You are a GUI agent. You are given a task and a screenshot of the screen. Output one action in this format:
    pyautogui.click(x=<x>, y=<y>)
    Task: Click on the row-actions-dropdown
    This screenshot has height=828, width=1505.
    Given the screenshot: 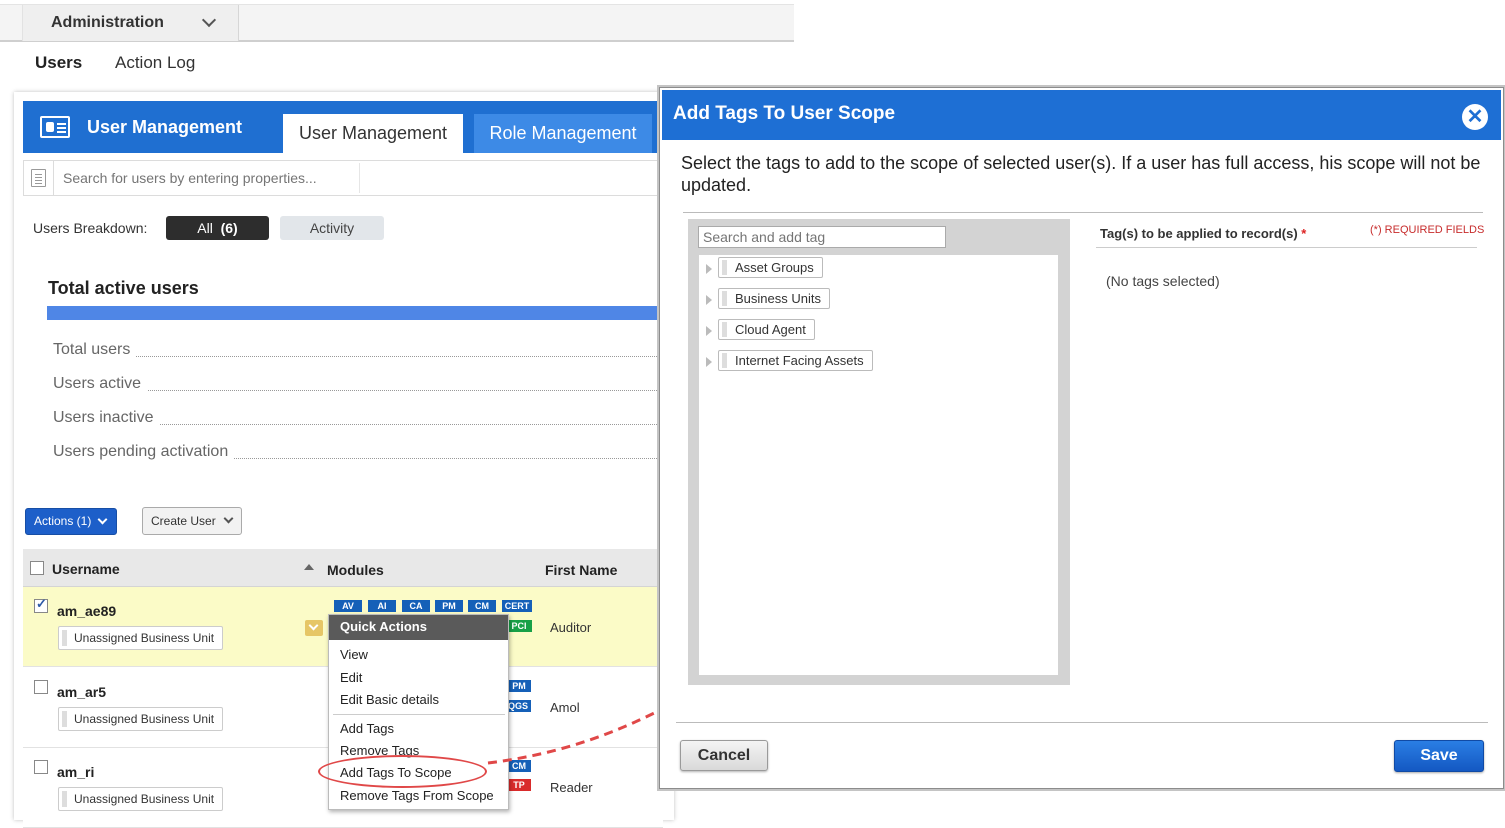 What is the action you would take?
    pyautogui.click(x=314, y=628)
    